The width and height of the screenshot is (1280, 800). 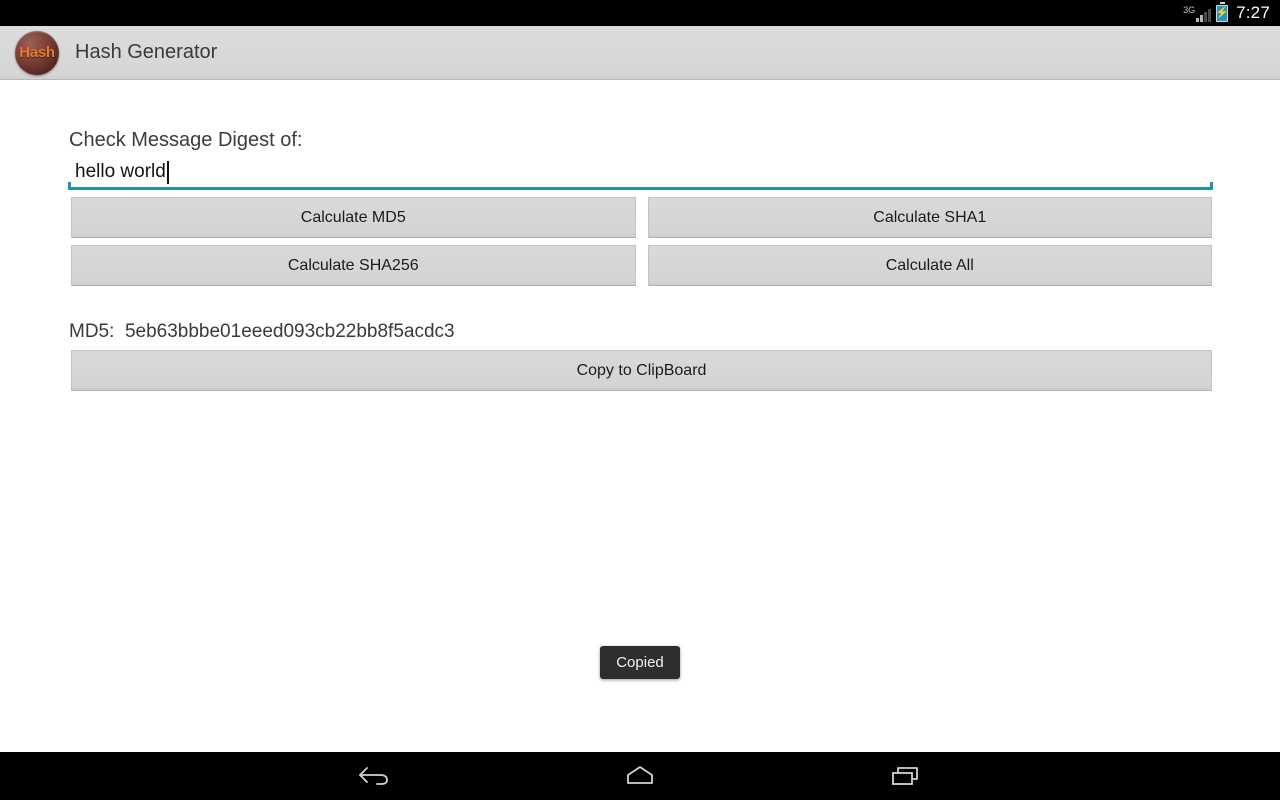 What do you see at coordinates (168, 172) in the screenshot?
I see `text-caret` at bounding box center [168, 172].